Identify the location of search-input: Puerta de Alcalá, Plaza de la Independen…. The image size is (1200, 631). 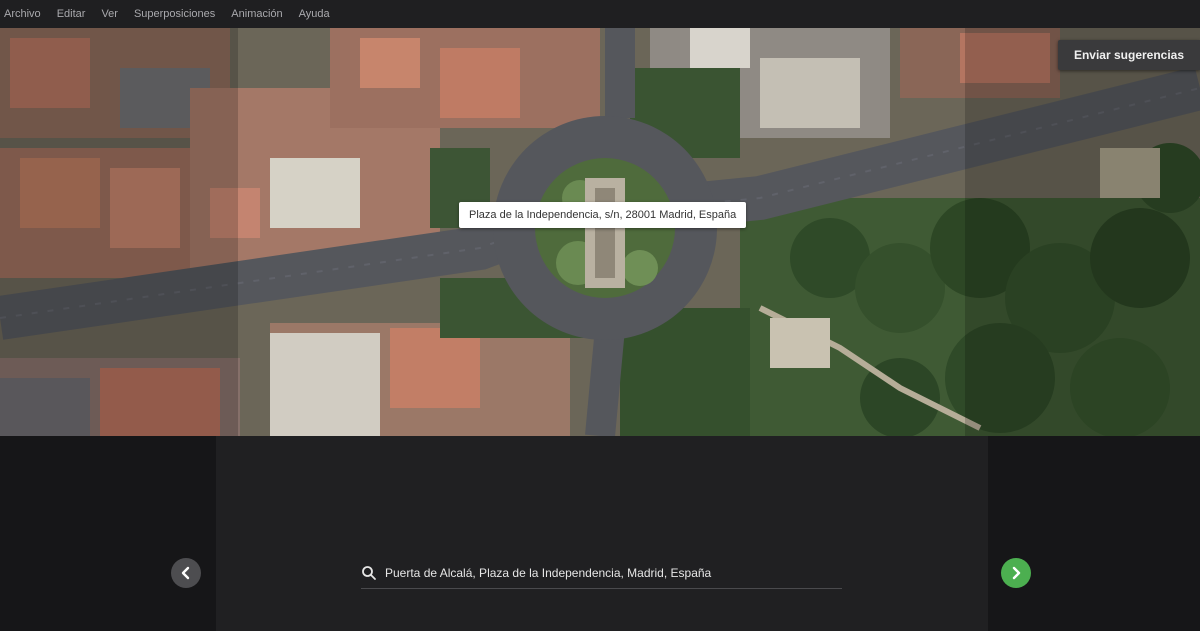
(548, 573).